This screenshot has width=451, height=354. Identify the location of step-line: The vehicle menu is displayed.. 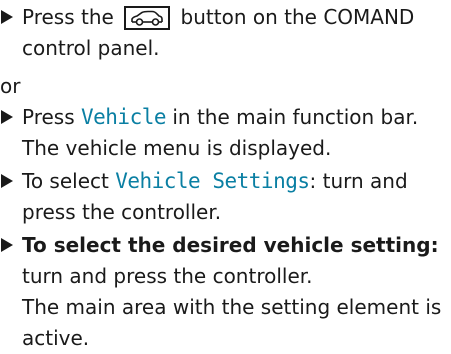
(220, 148).